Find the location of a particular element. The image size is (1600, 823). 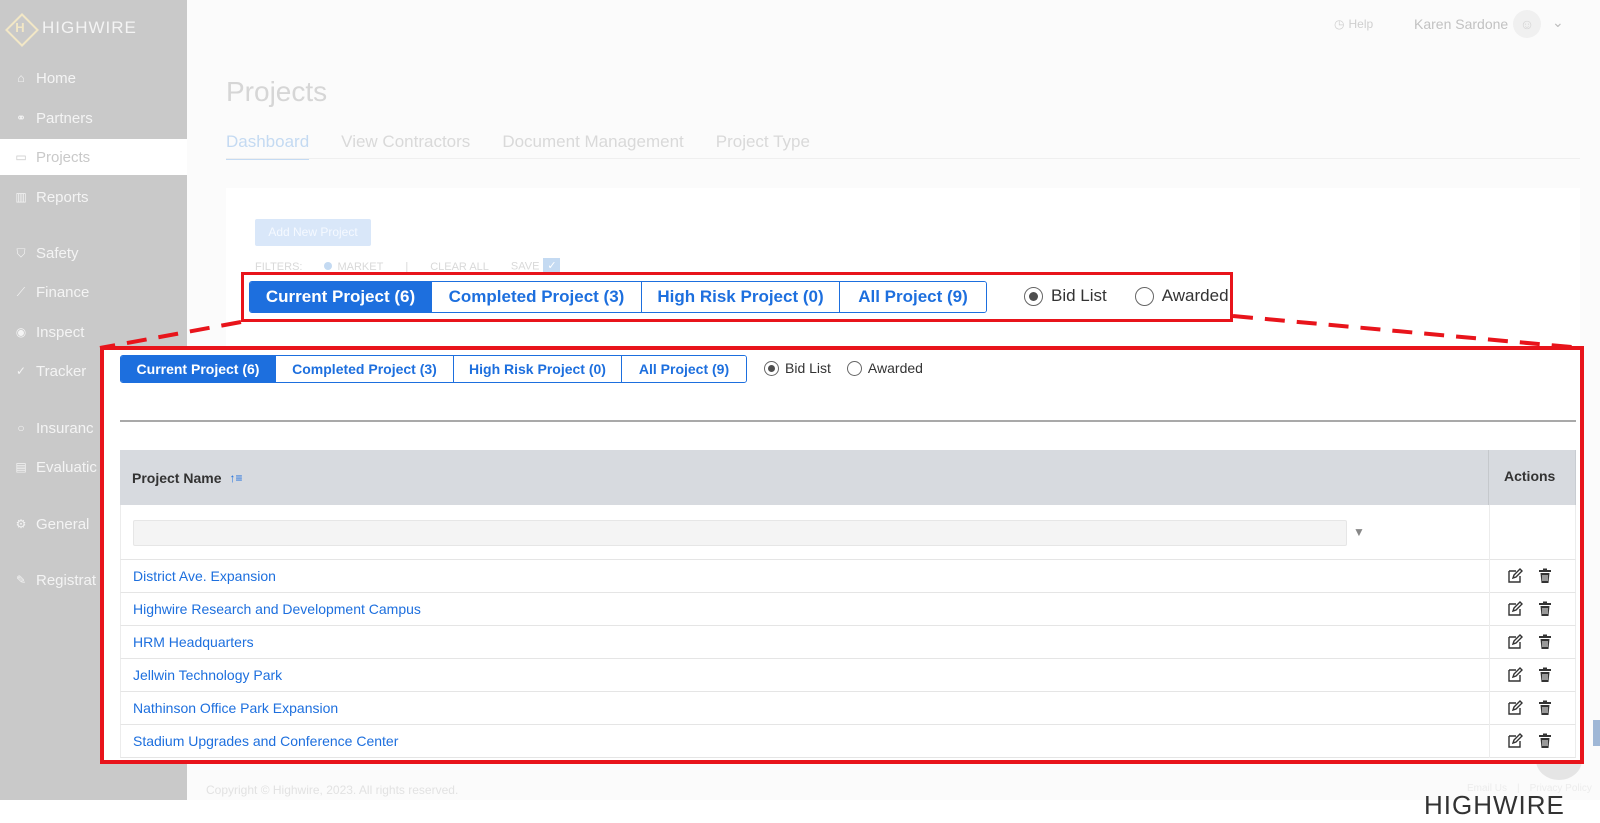

grid-filter-row: ▼ is located at coordinates (848, 532).